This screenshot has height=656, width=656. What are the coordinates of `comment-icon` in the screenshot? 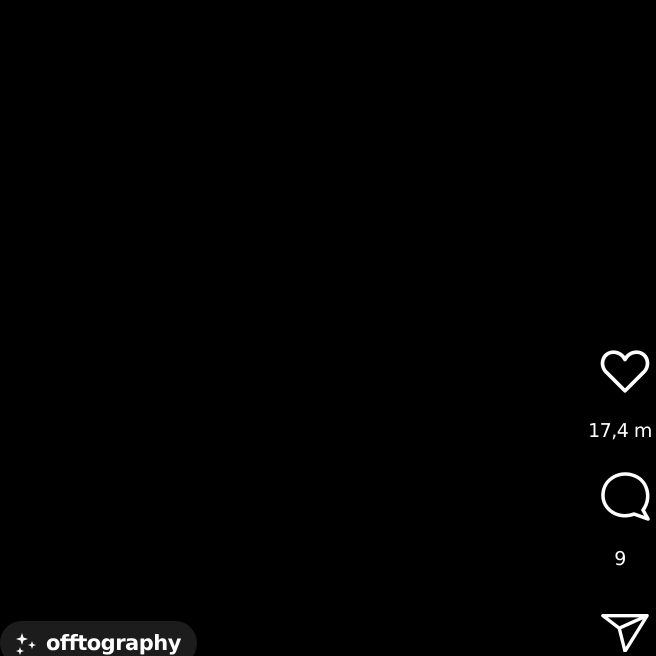 It's located at (625, 496).